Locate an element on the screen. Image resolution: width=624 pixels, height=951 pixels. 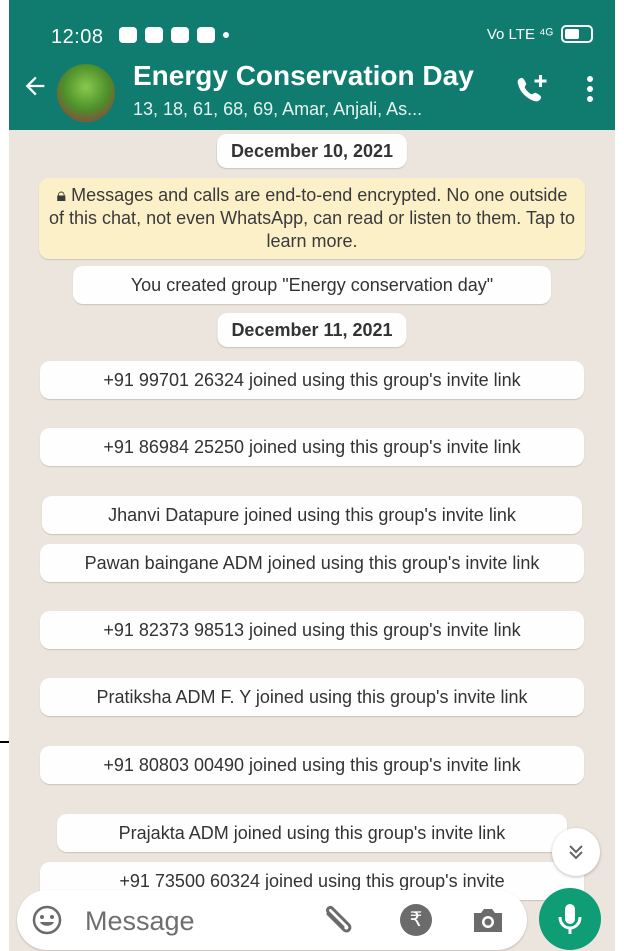
mic-icon is located at coordinates (570, 919).